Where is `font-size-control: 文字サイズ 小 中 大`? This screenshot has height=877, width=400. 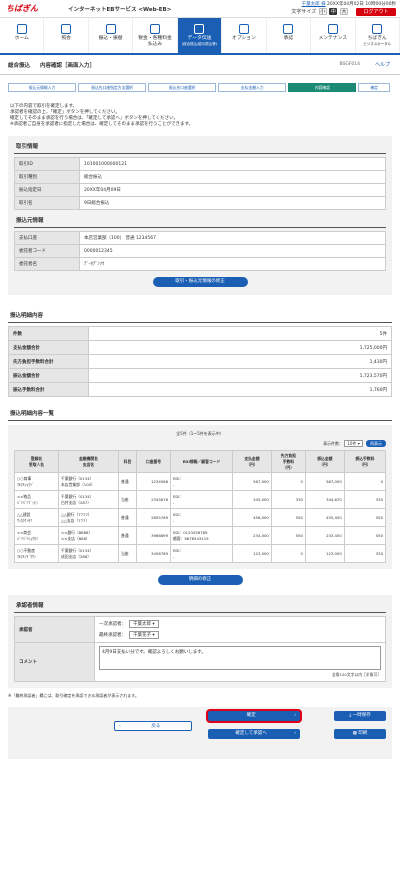
font-size-control: 文字サイズ 小 中 大 is located at coordinates (319, 12).